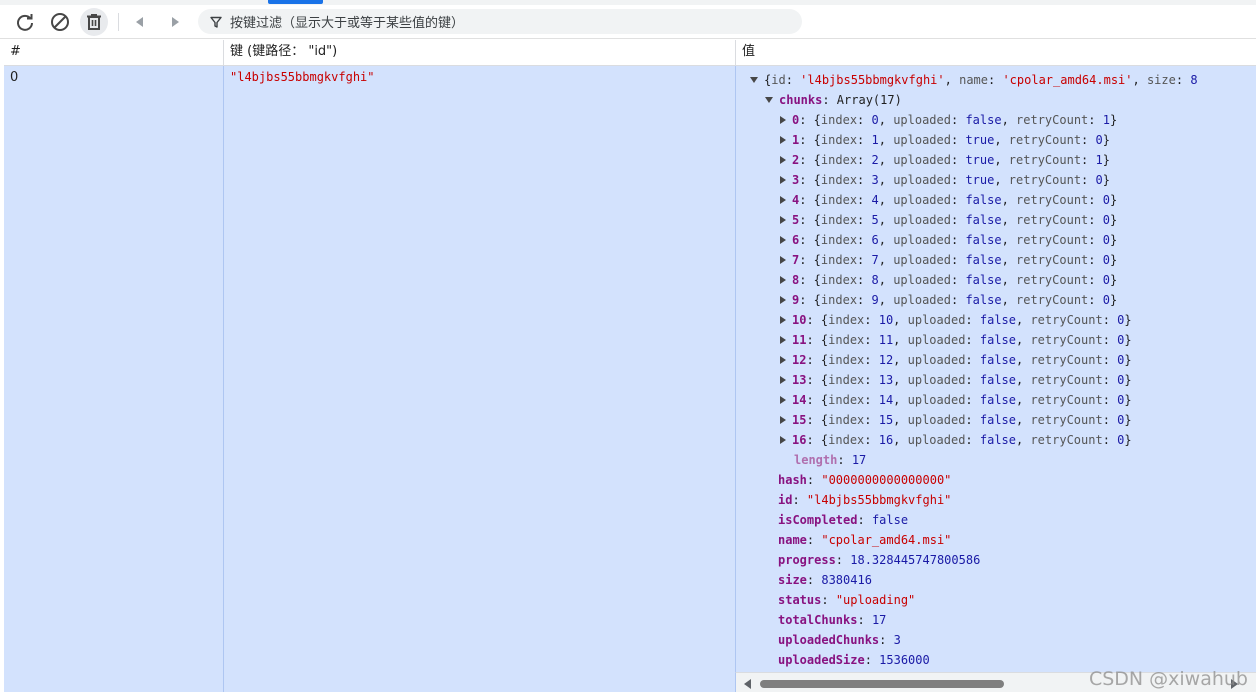  I want to click on previous-page-button, so click(140, 22).